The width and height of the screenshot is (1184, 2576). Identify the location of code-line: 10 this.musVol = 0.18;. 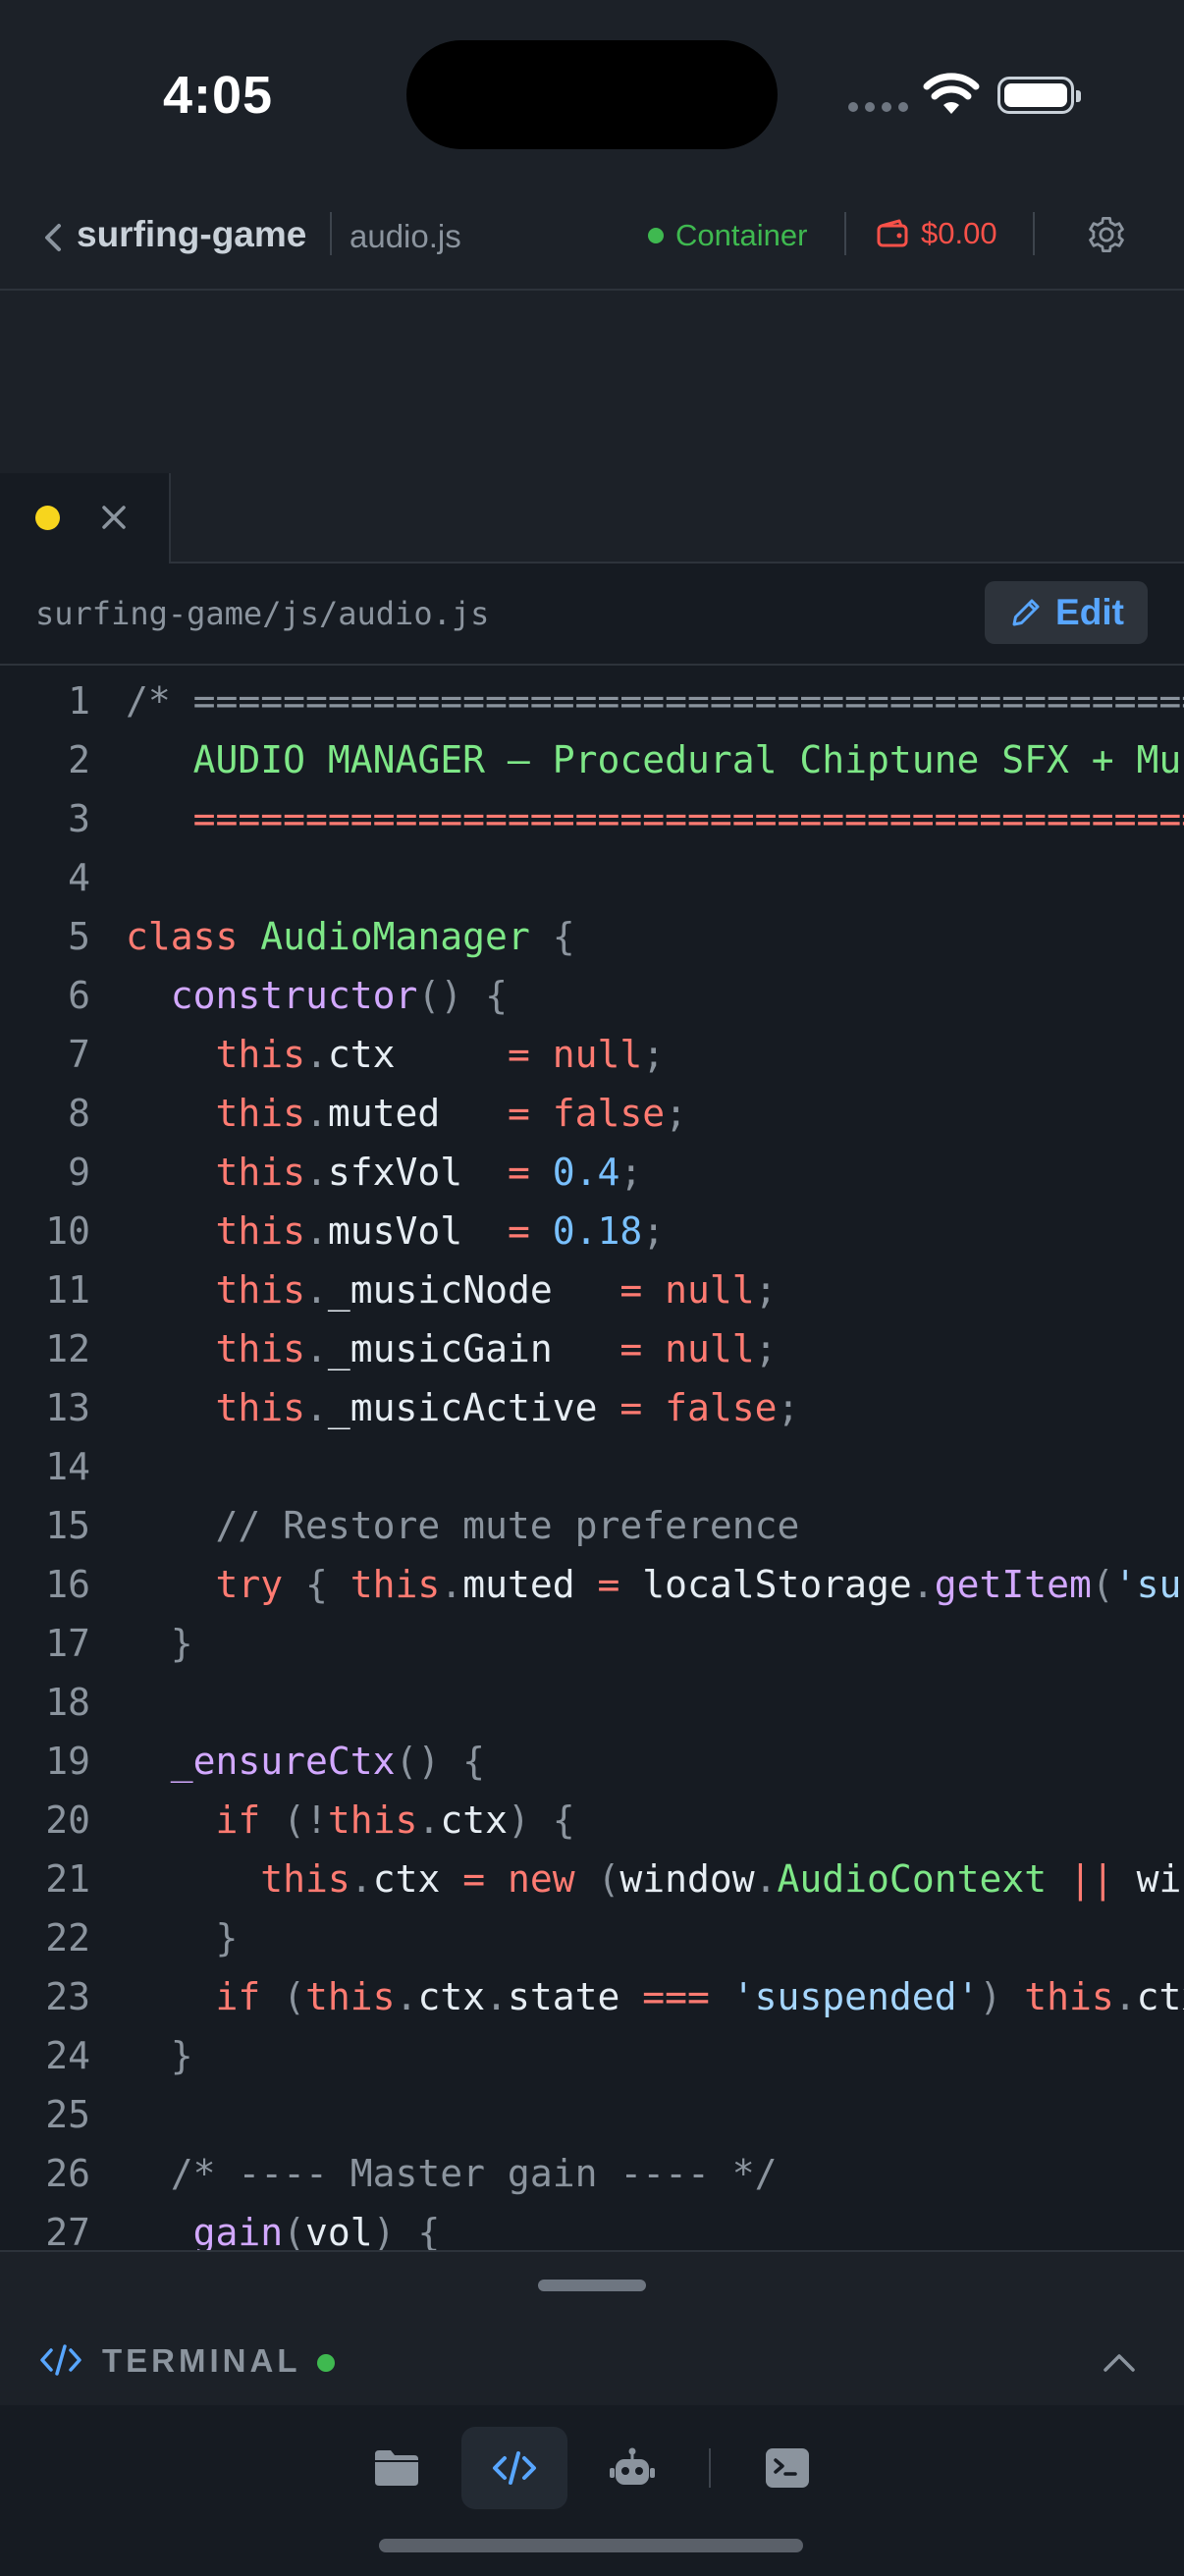
(592, 1231).